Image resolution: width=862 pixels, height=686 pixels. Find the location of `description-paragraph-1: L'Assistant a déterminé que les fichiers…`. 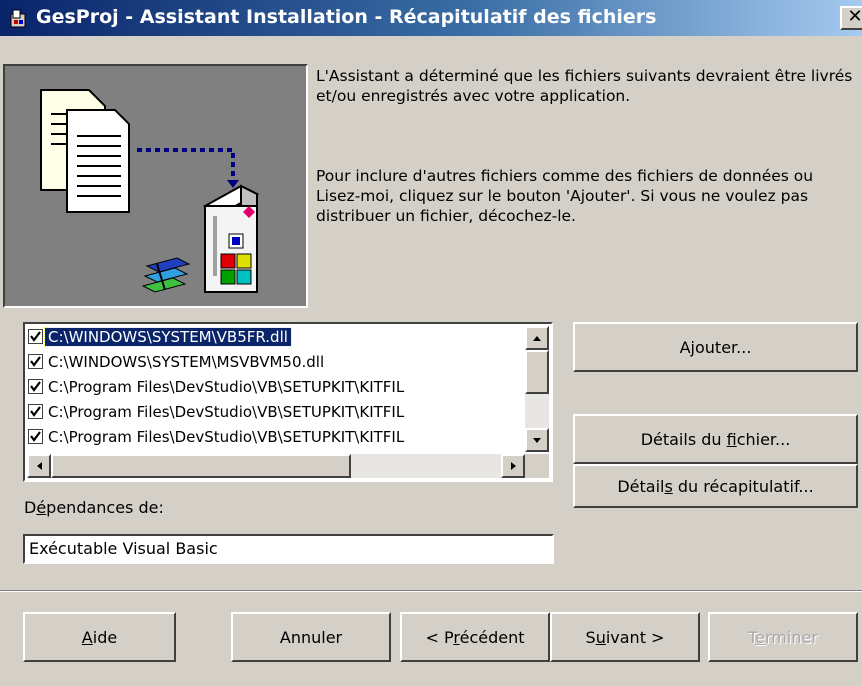

description-paragraph-1: L'Assistant a déterminé que les fichiers… is located at coordinates (584, 86).